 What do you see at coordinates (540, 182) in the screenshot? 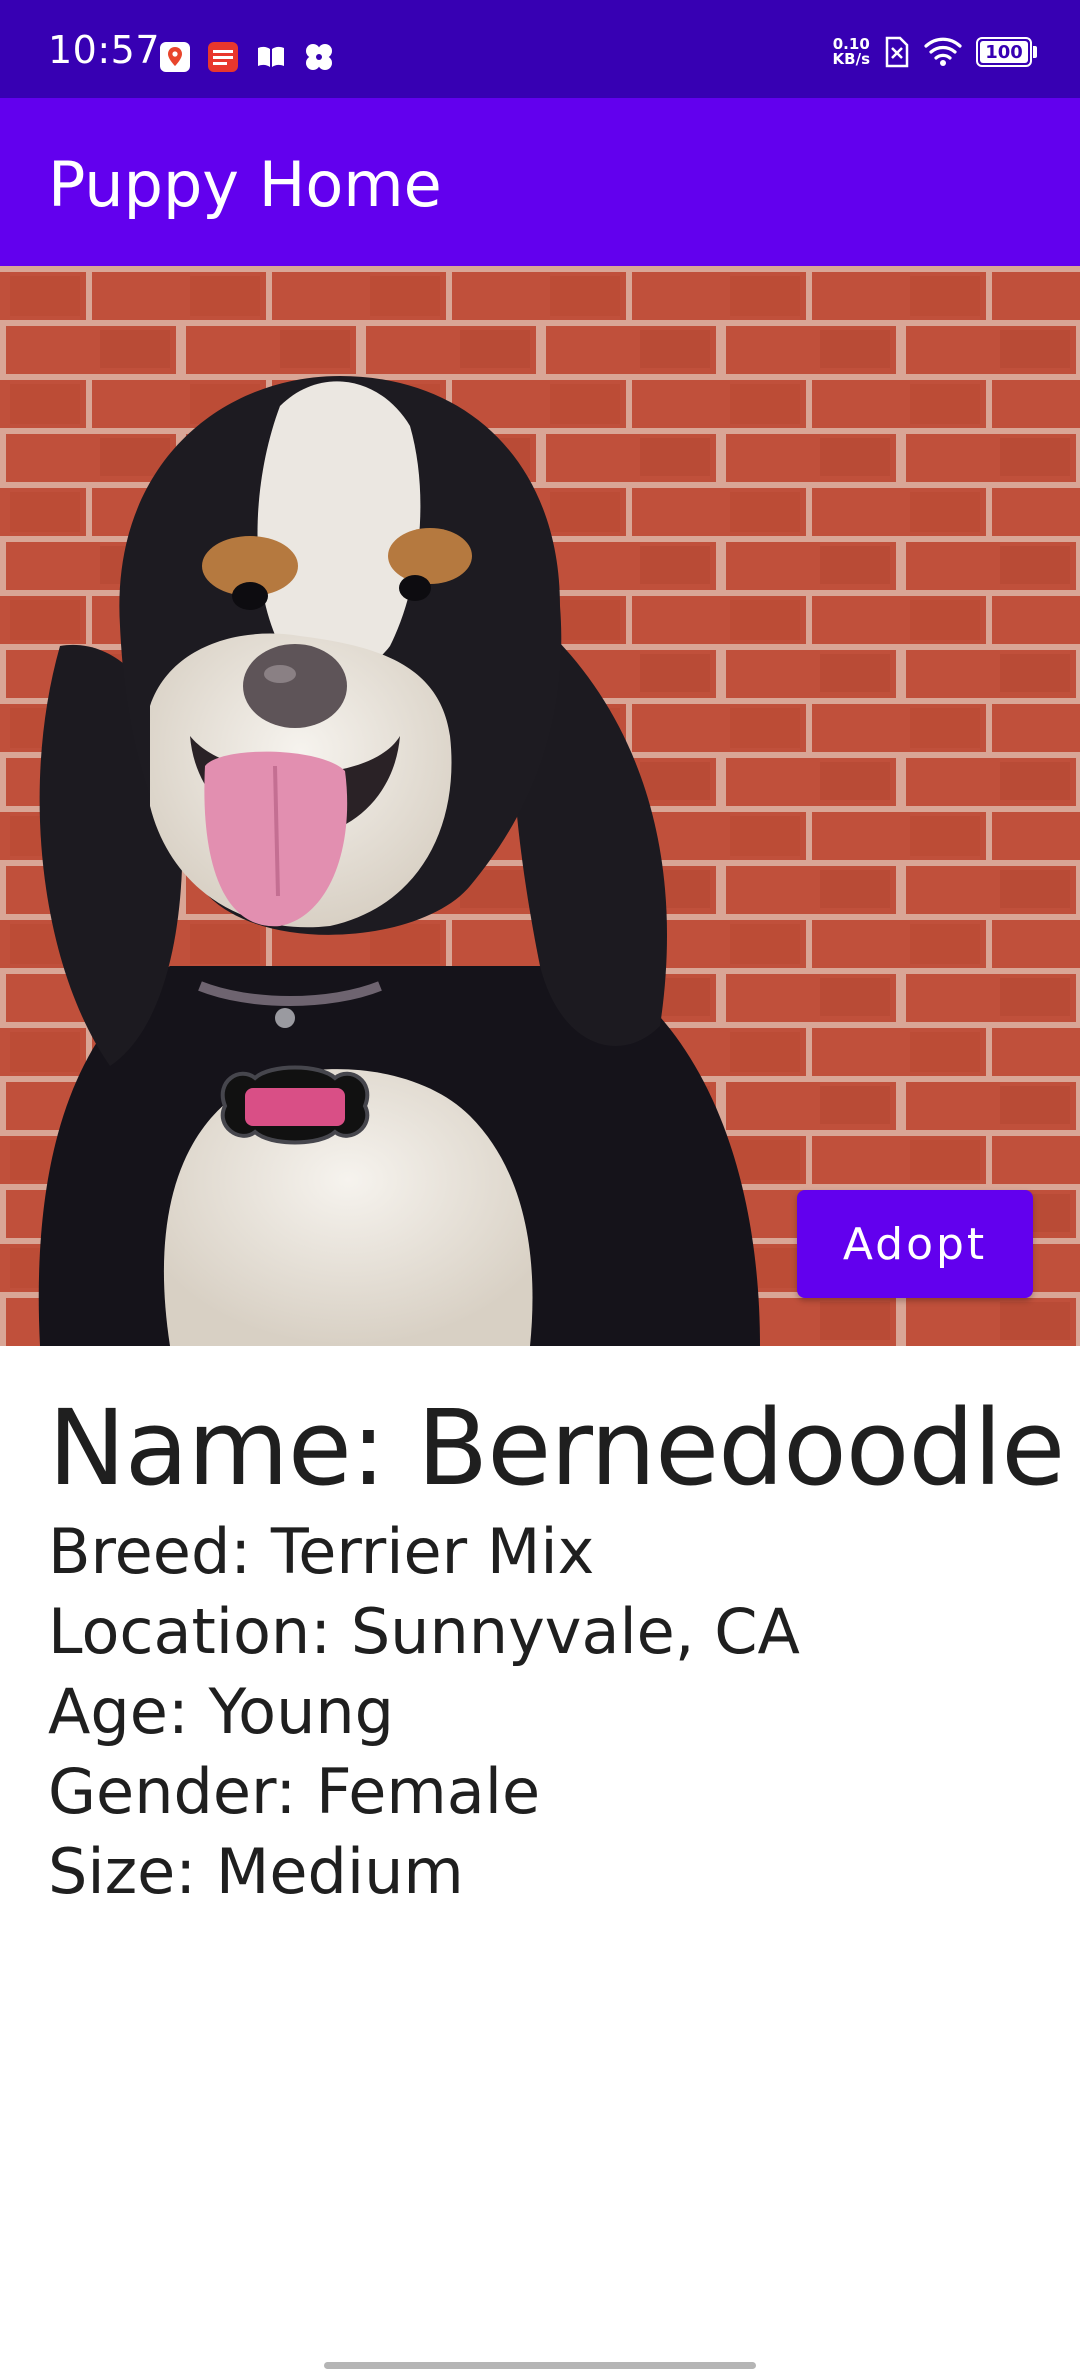
I see `app-bar: Puppy Home` at bounding box center [540, 182].